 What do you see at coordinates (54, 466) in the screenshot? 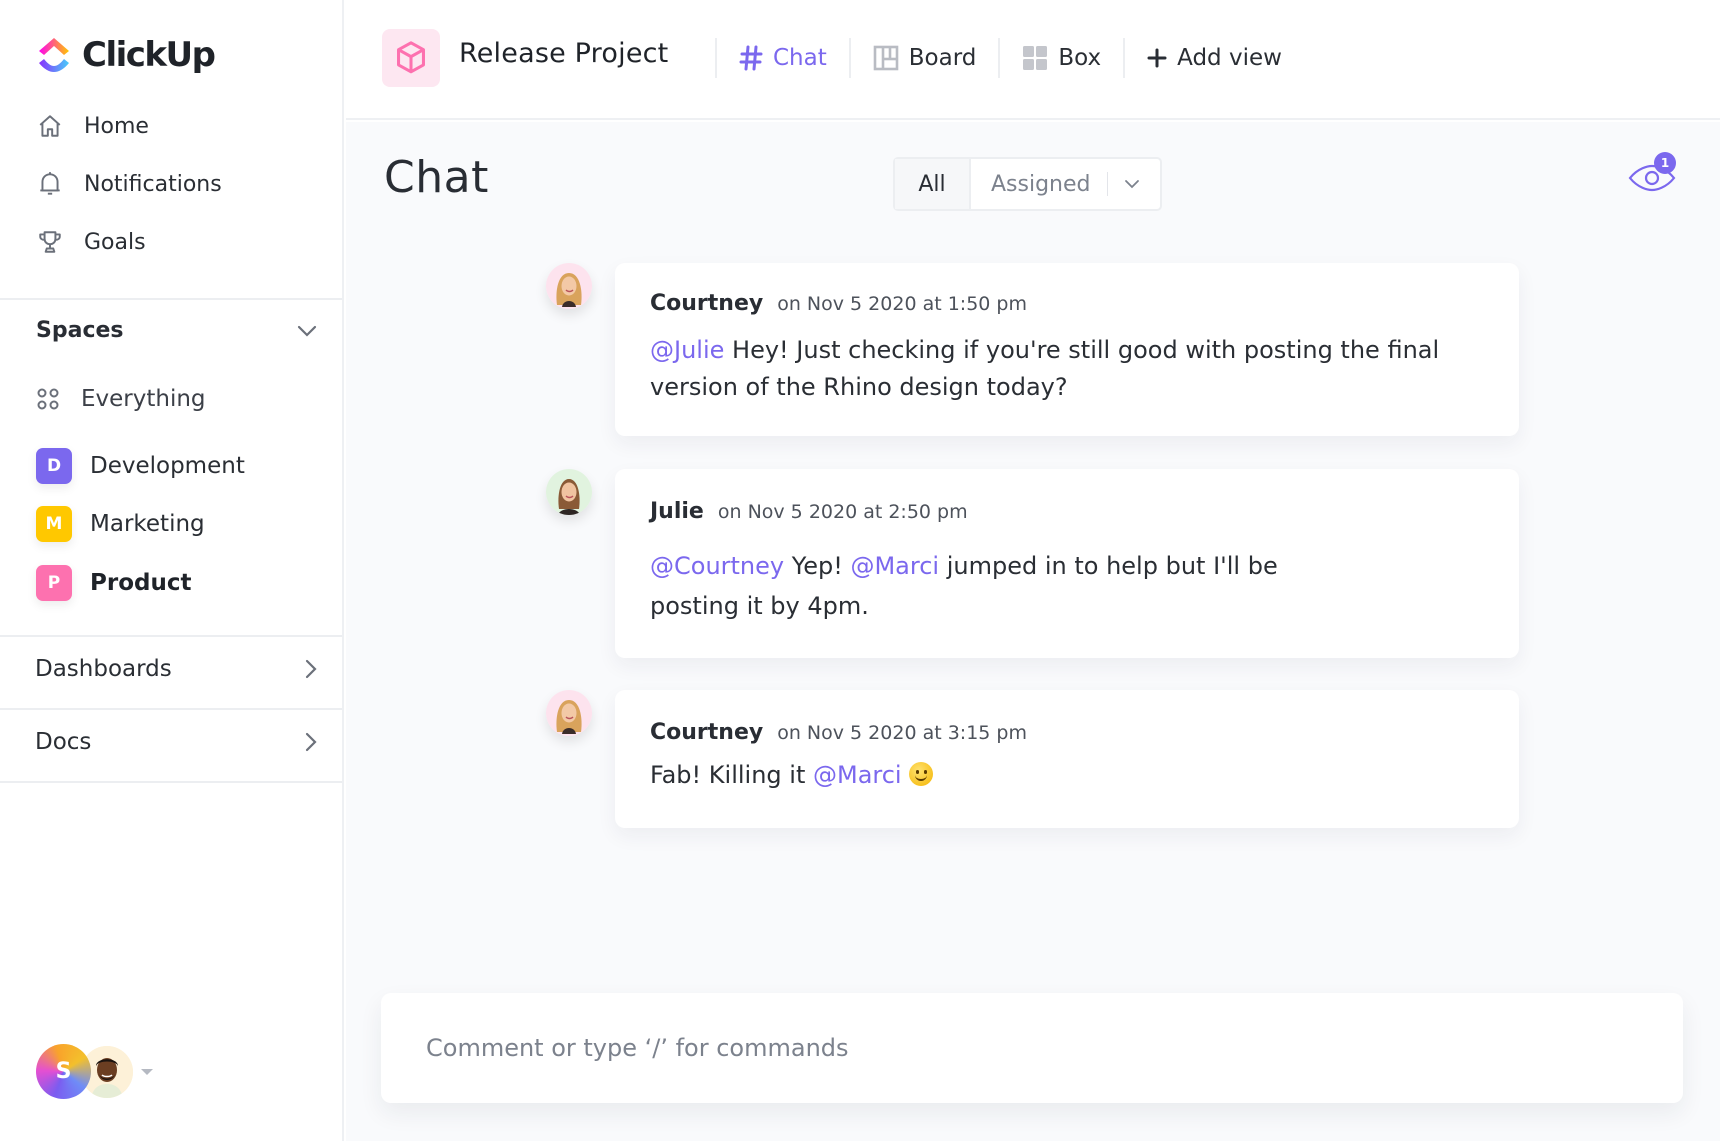
I see `space-badge: D` at bounding box center [54, 466].